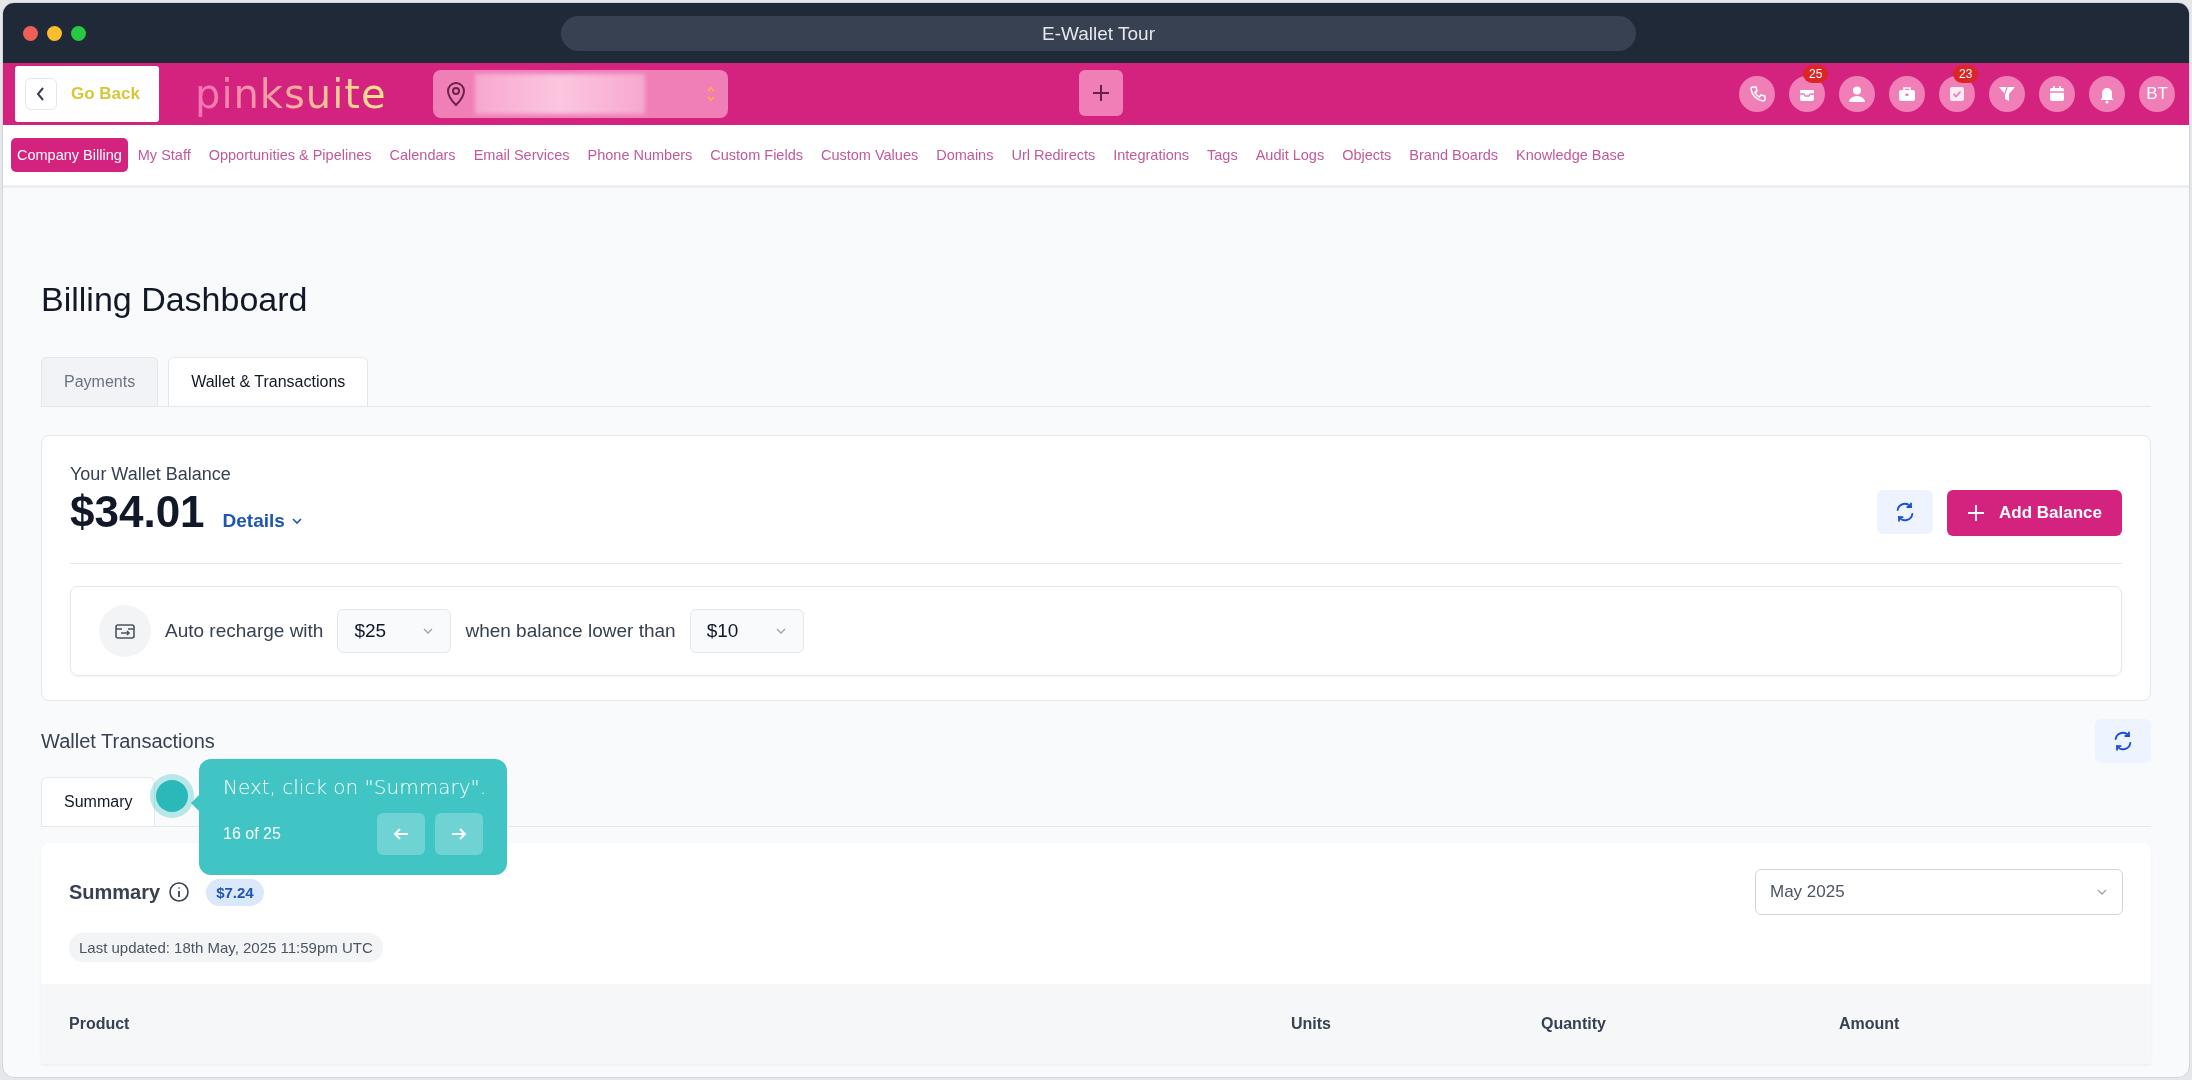  Describe the element at coordinates (2057, 94) in the screenshot. I see `calendar-button` at that location.